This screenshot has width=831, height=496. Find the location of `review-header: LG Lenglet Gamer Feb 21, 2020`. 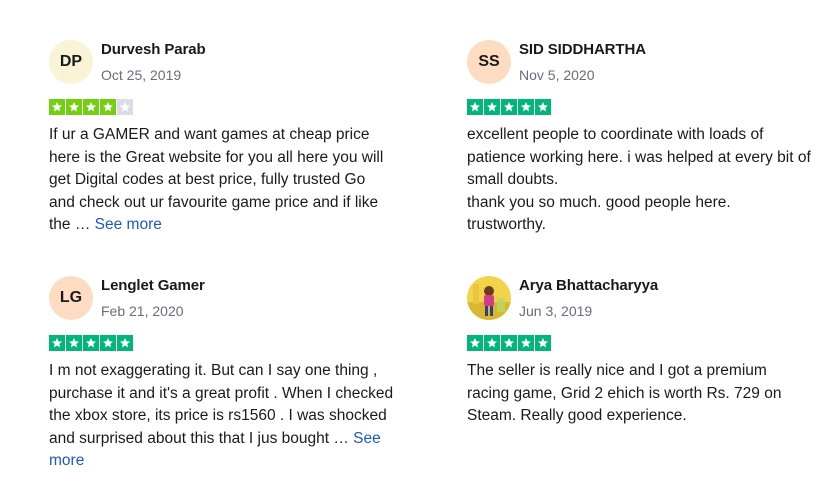

review-header: LG Lenglet Gamer Feb 21, 2020 is located at coordinates (221, 298).